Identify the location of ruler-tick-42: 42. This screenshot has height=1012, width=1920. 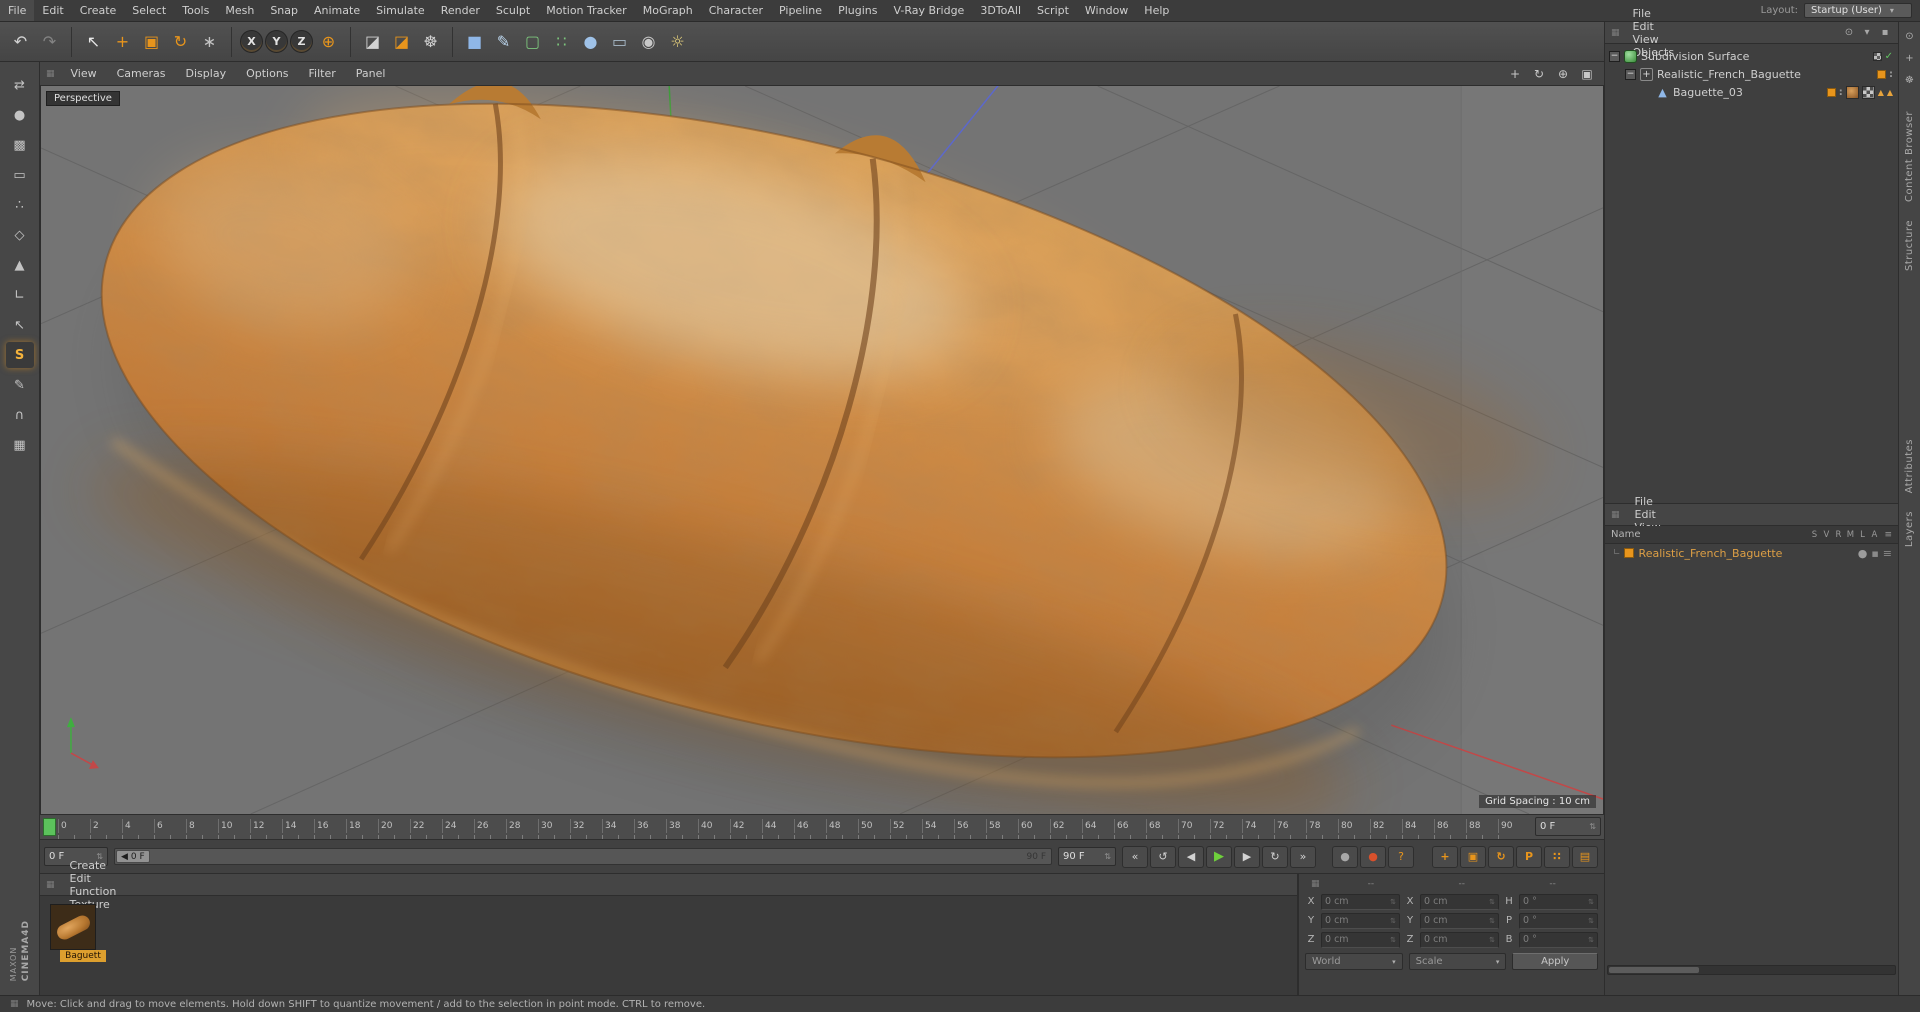
(746, 826).